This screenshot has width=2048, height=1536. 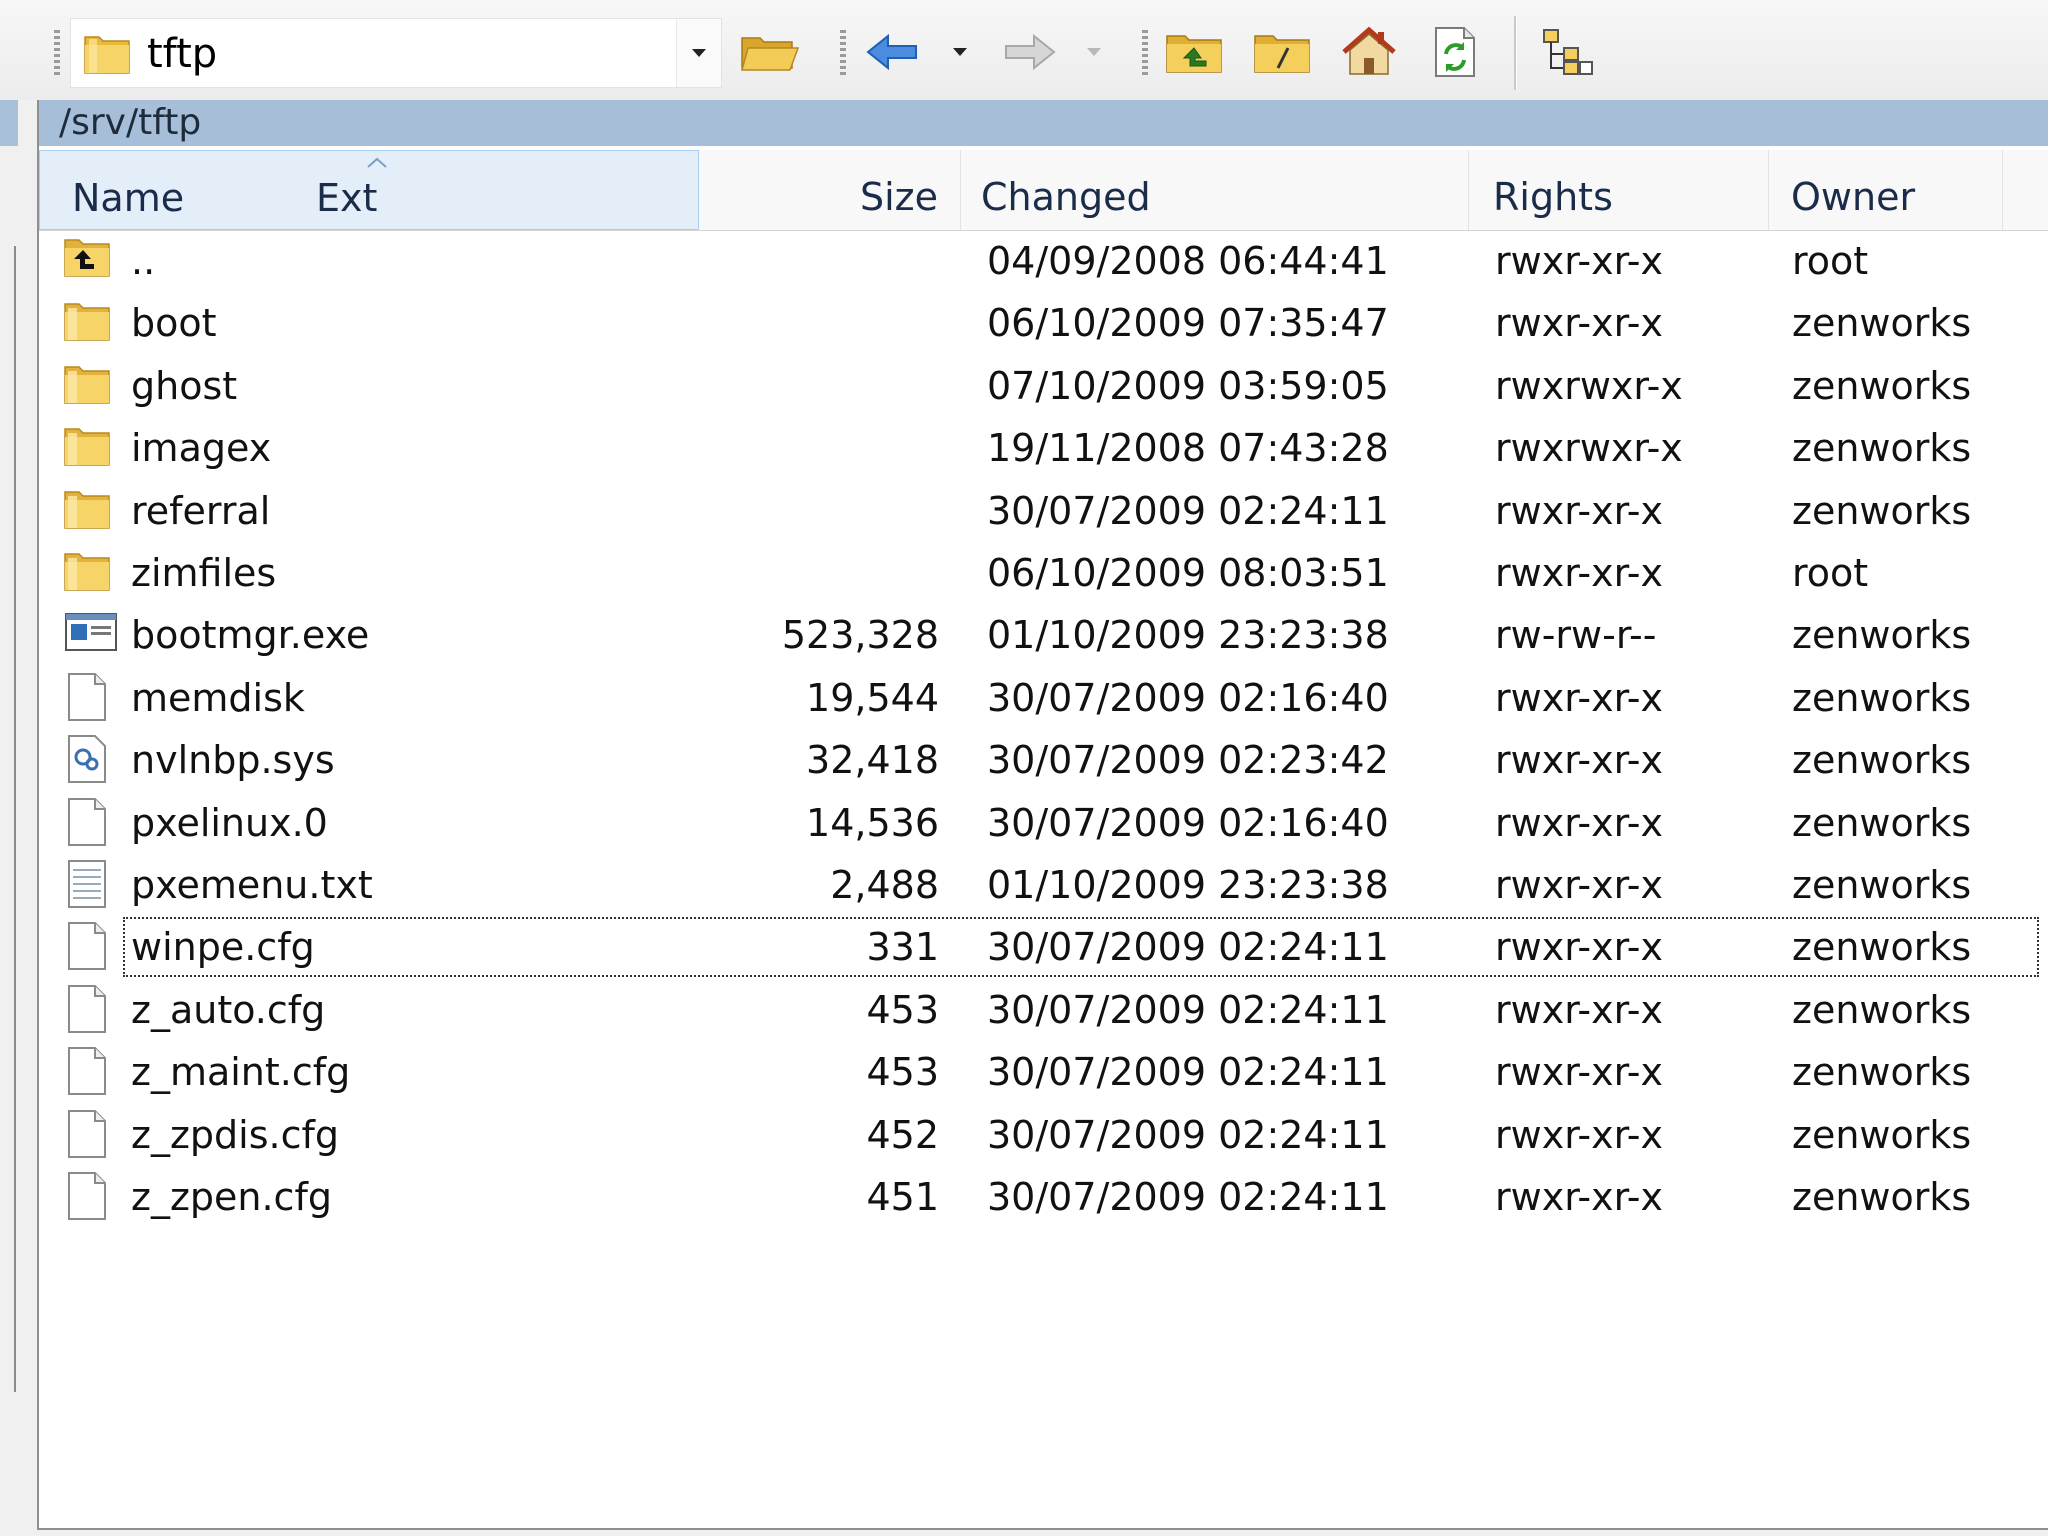 I want to click on forward-history-dropdown, so click(x=1094, y=51).